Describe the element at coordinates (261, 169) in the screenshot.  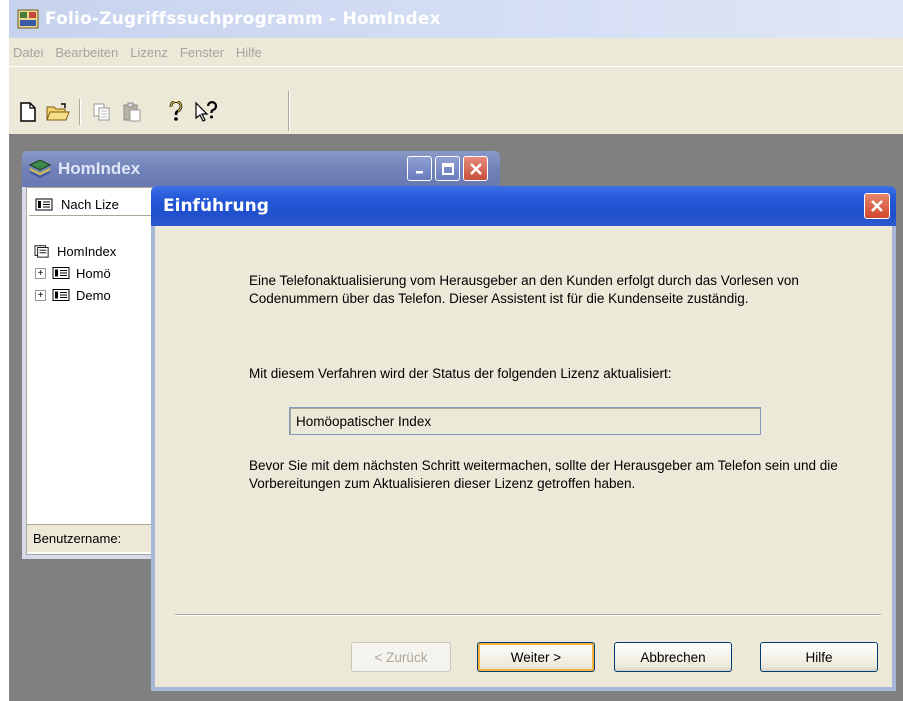
I see `child-titlebar: HomIndex` at that location.